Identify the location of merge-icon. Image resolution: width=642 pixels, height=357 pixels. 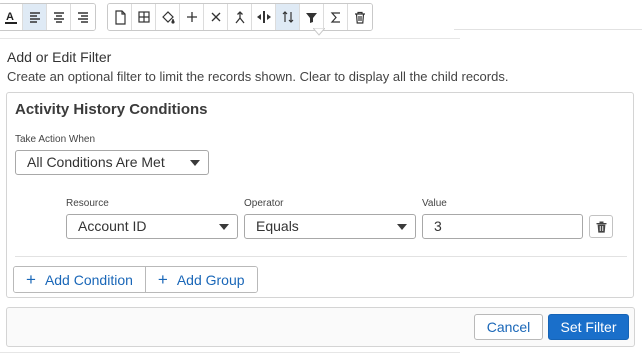
(240, 17).